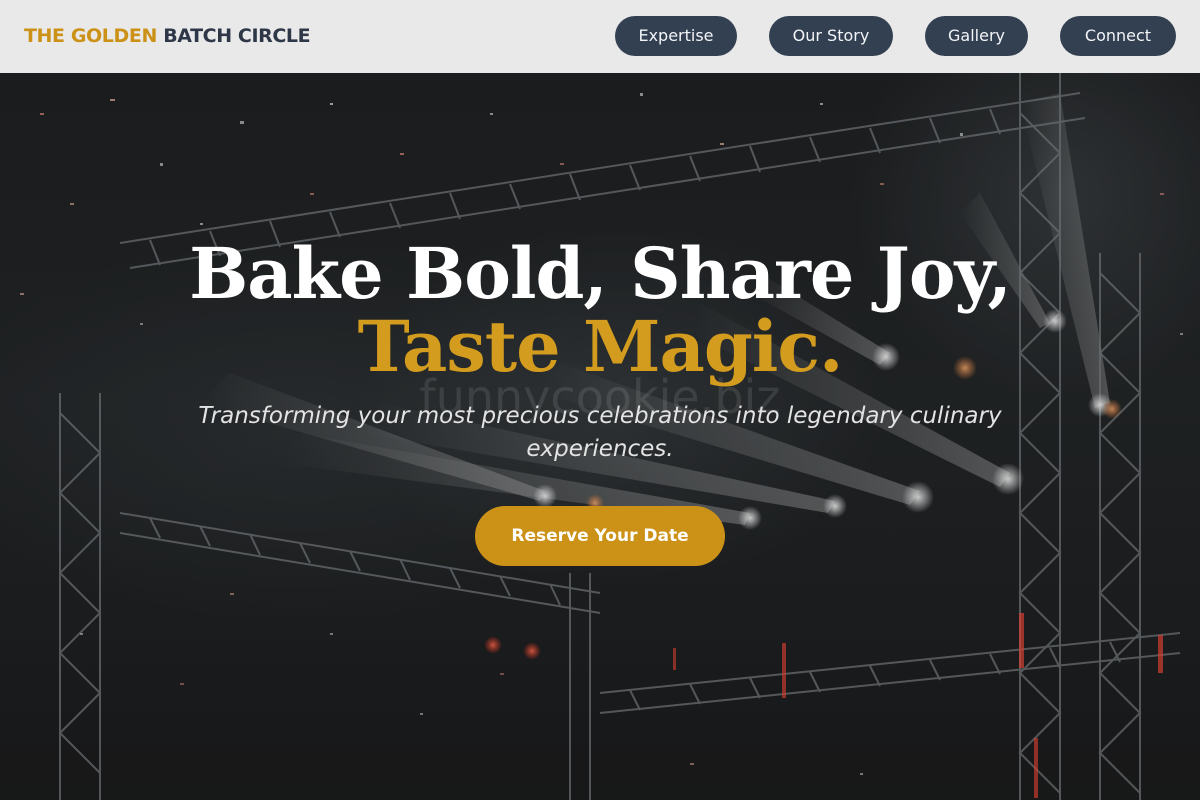 The width and height of the screenshot is (1200, 800). I want to click on nav-gallery-button: Gallery, so click(976, 36).